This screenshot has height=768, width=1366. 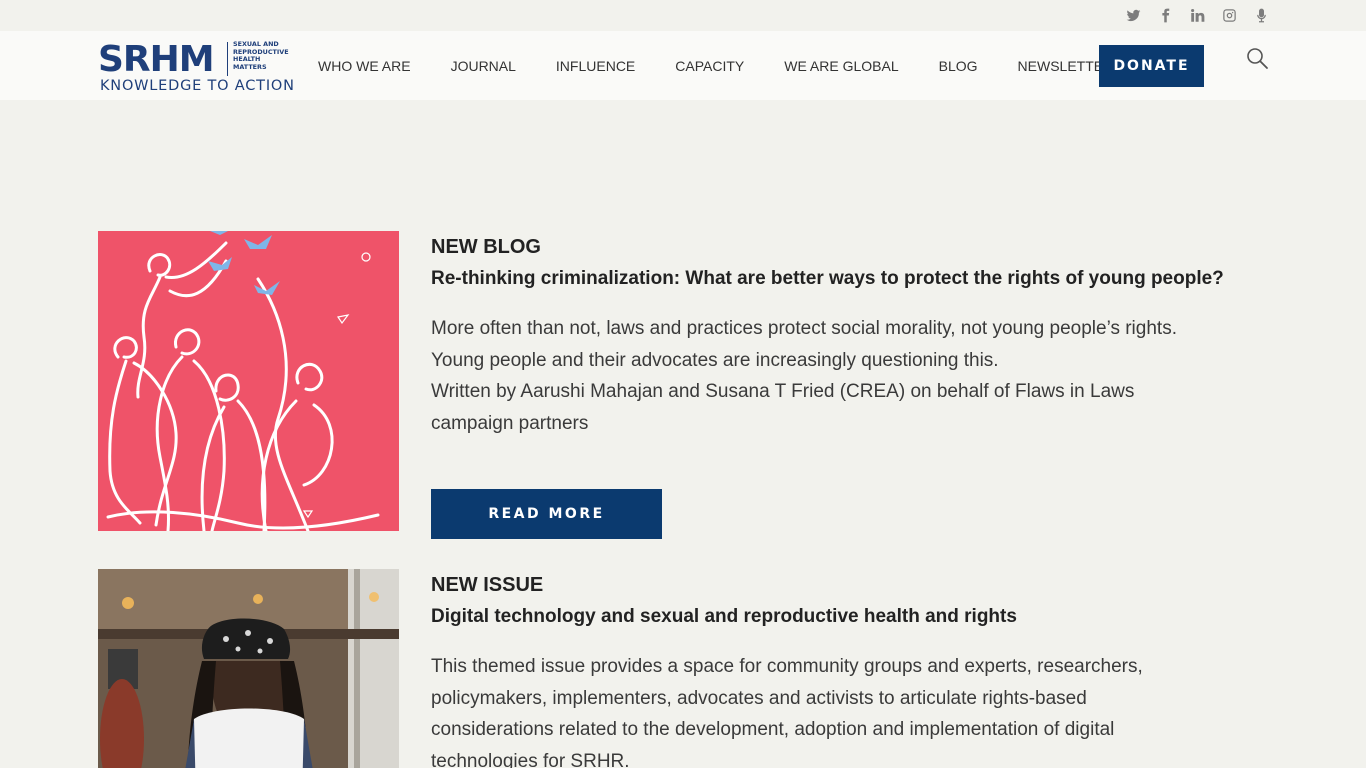 I want to click on linkedin-icon, so click(x=1197, y=15).